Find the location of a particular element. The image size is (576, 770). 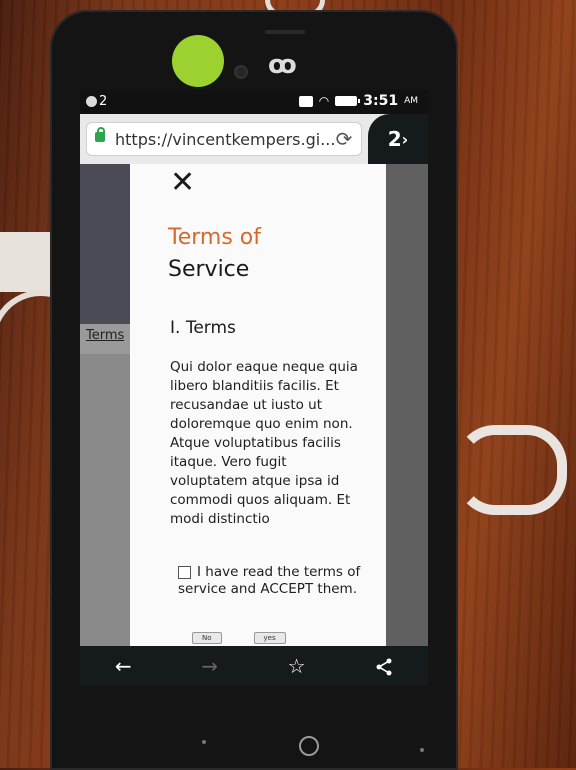

security-cable-right is located at coordinates (511, 470).